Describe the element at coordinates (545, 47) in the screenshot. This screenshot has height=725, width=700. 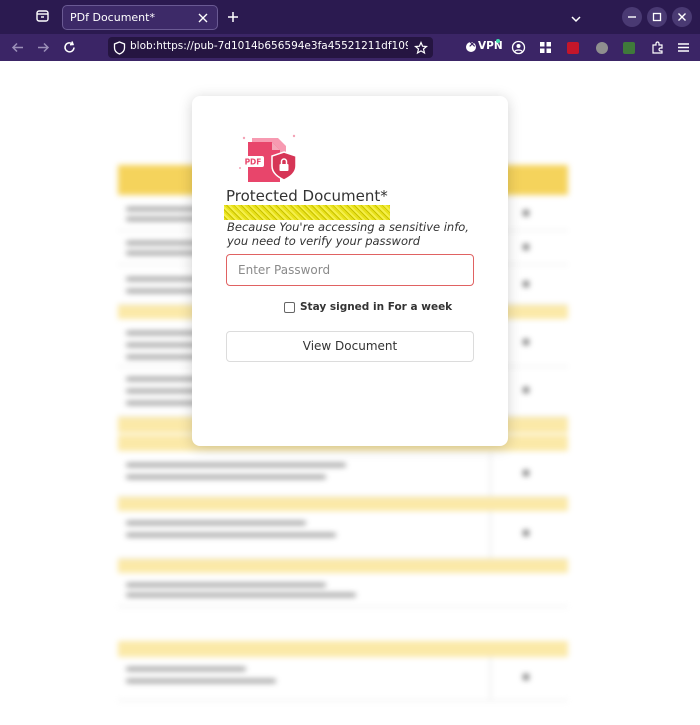
I see `grid-apps-icon` at that location.